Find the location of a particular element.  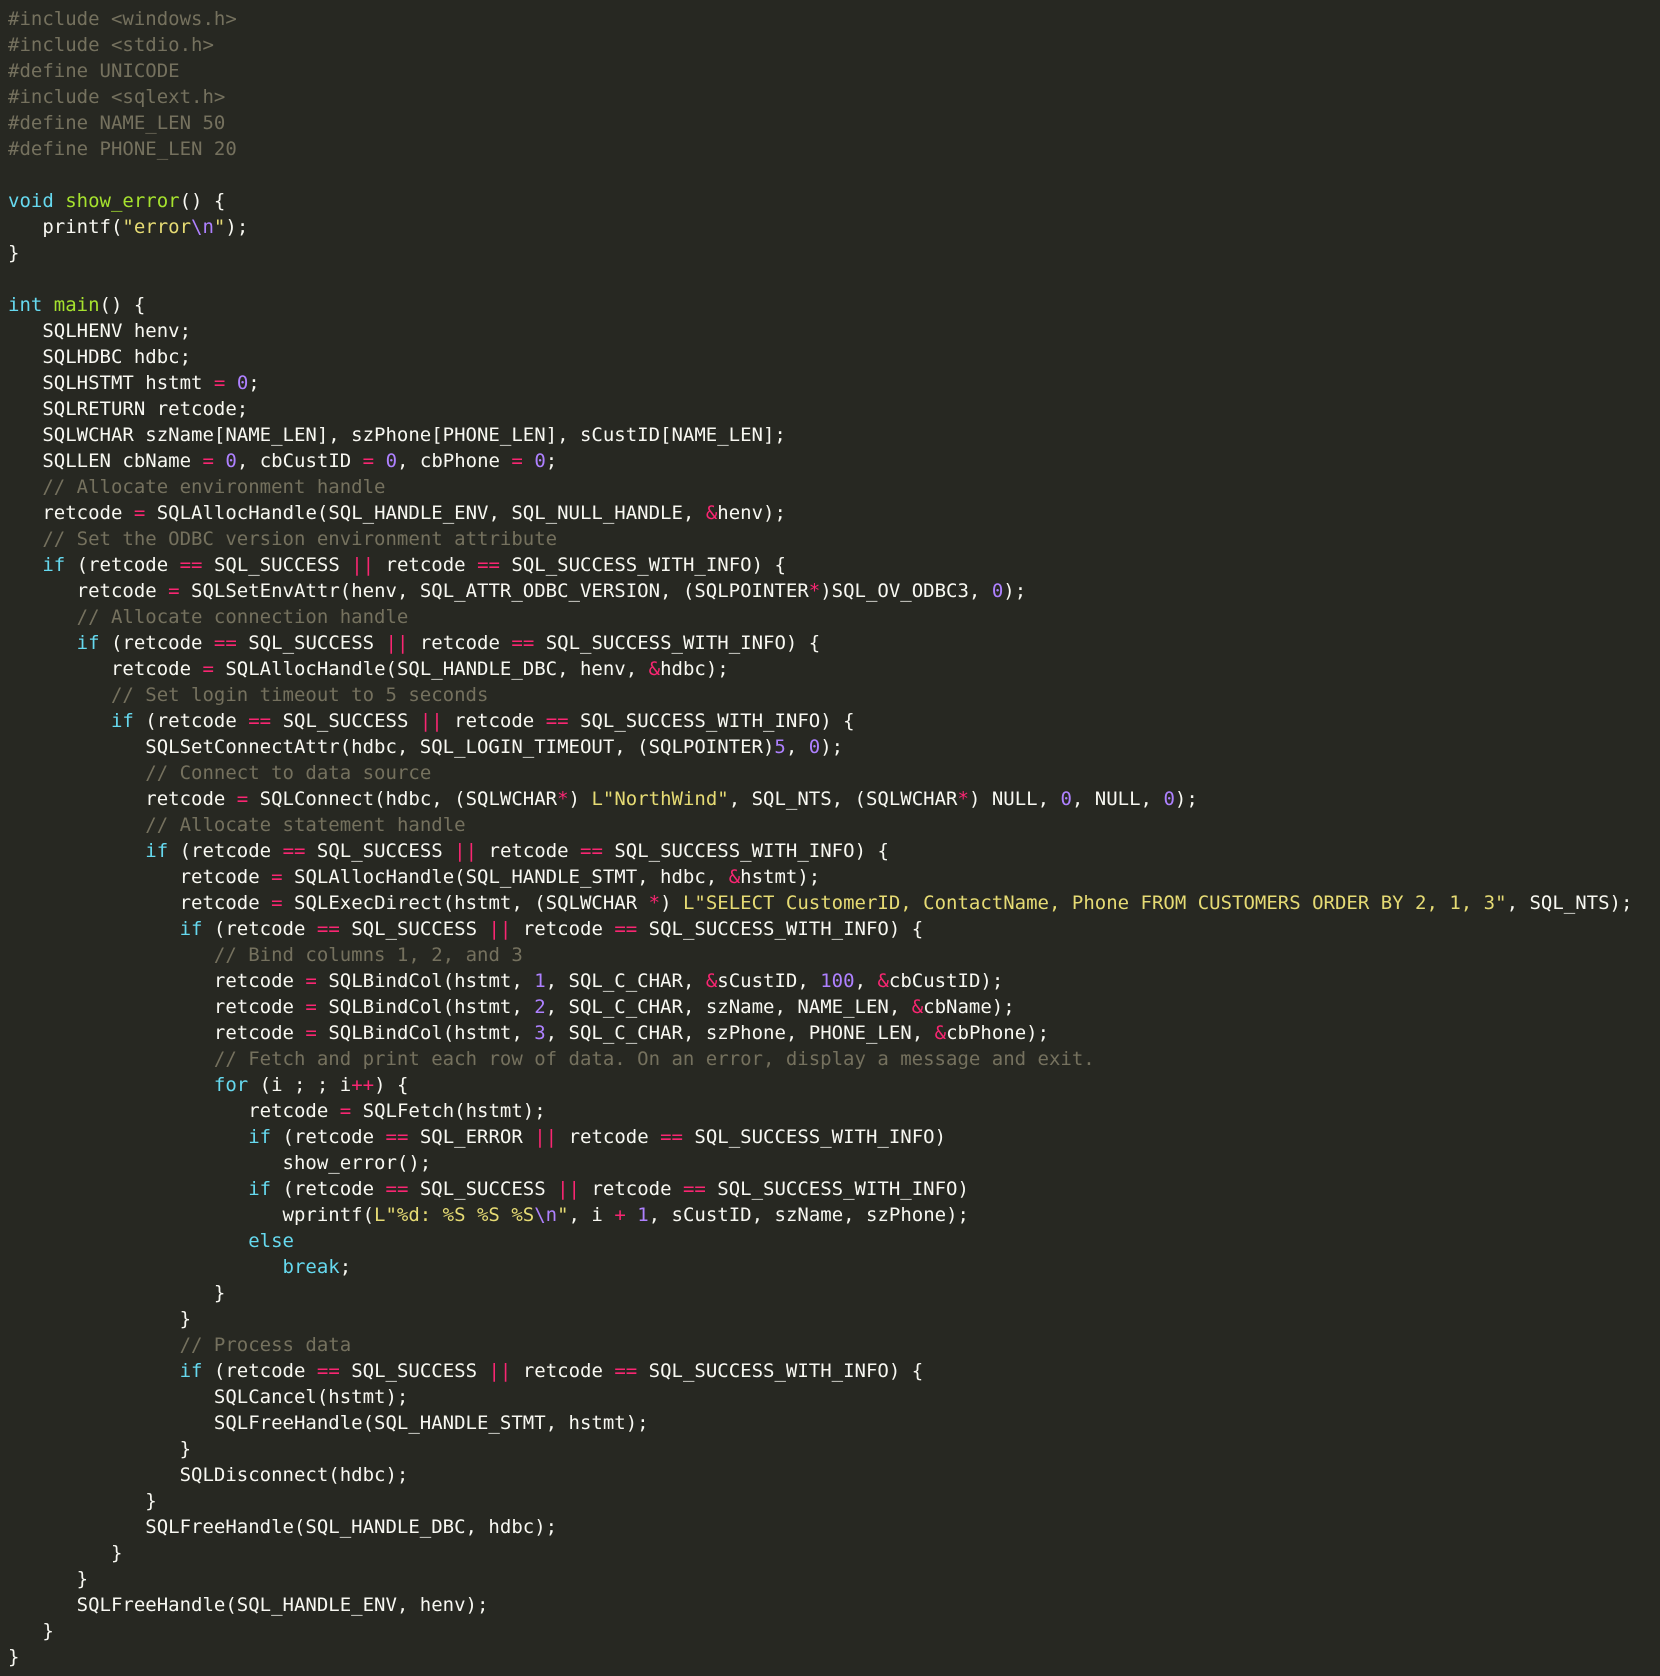

code-text: SQLLEN cbName is located at coordinates (105, 461).